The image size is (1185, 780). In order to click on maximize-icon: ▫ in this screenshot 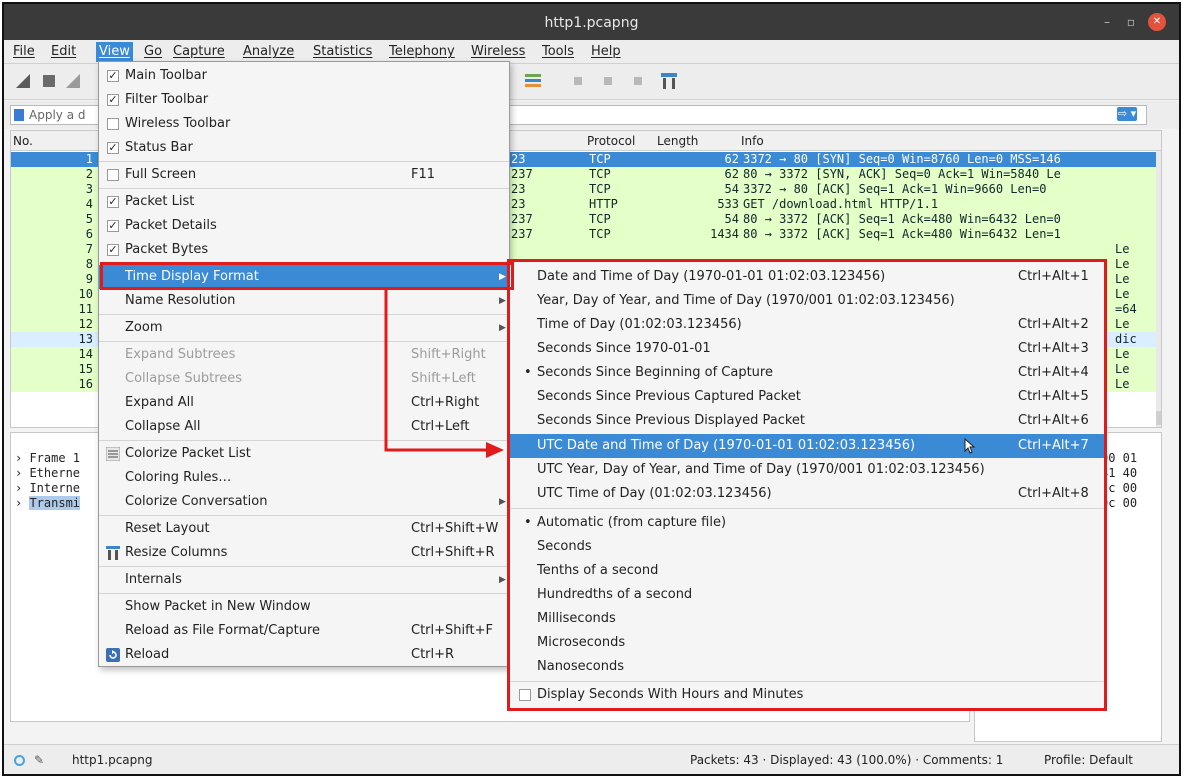, I will do `click(1131, 22)`.